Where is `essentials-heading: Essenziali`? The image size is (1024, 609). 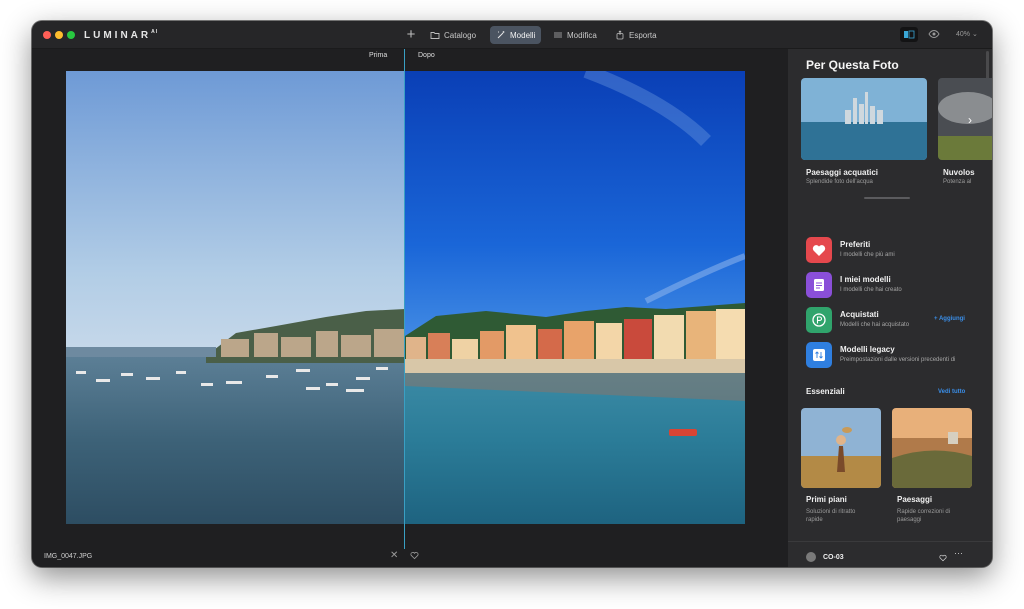 essentials-heading: Essenziali is located at coordinates (825, 391).